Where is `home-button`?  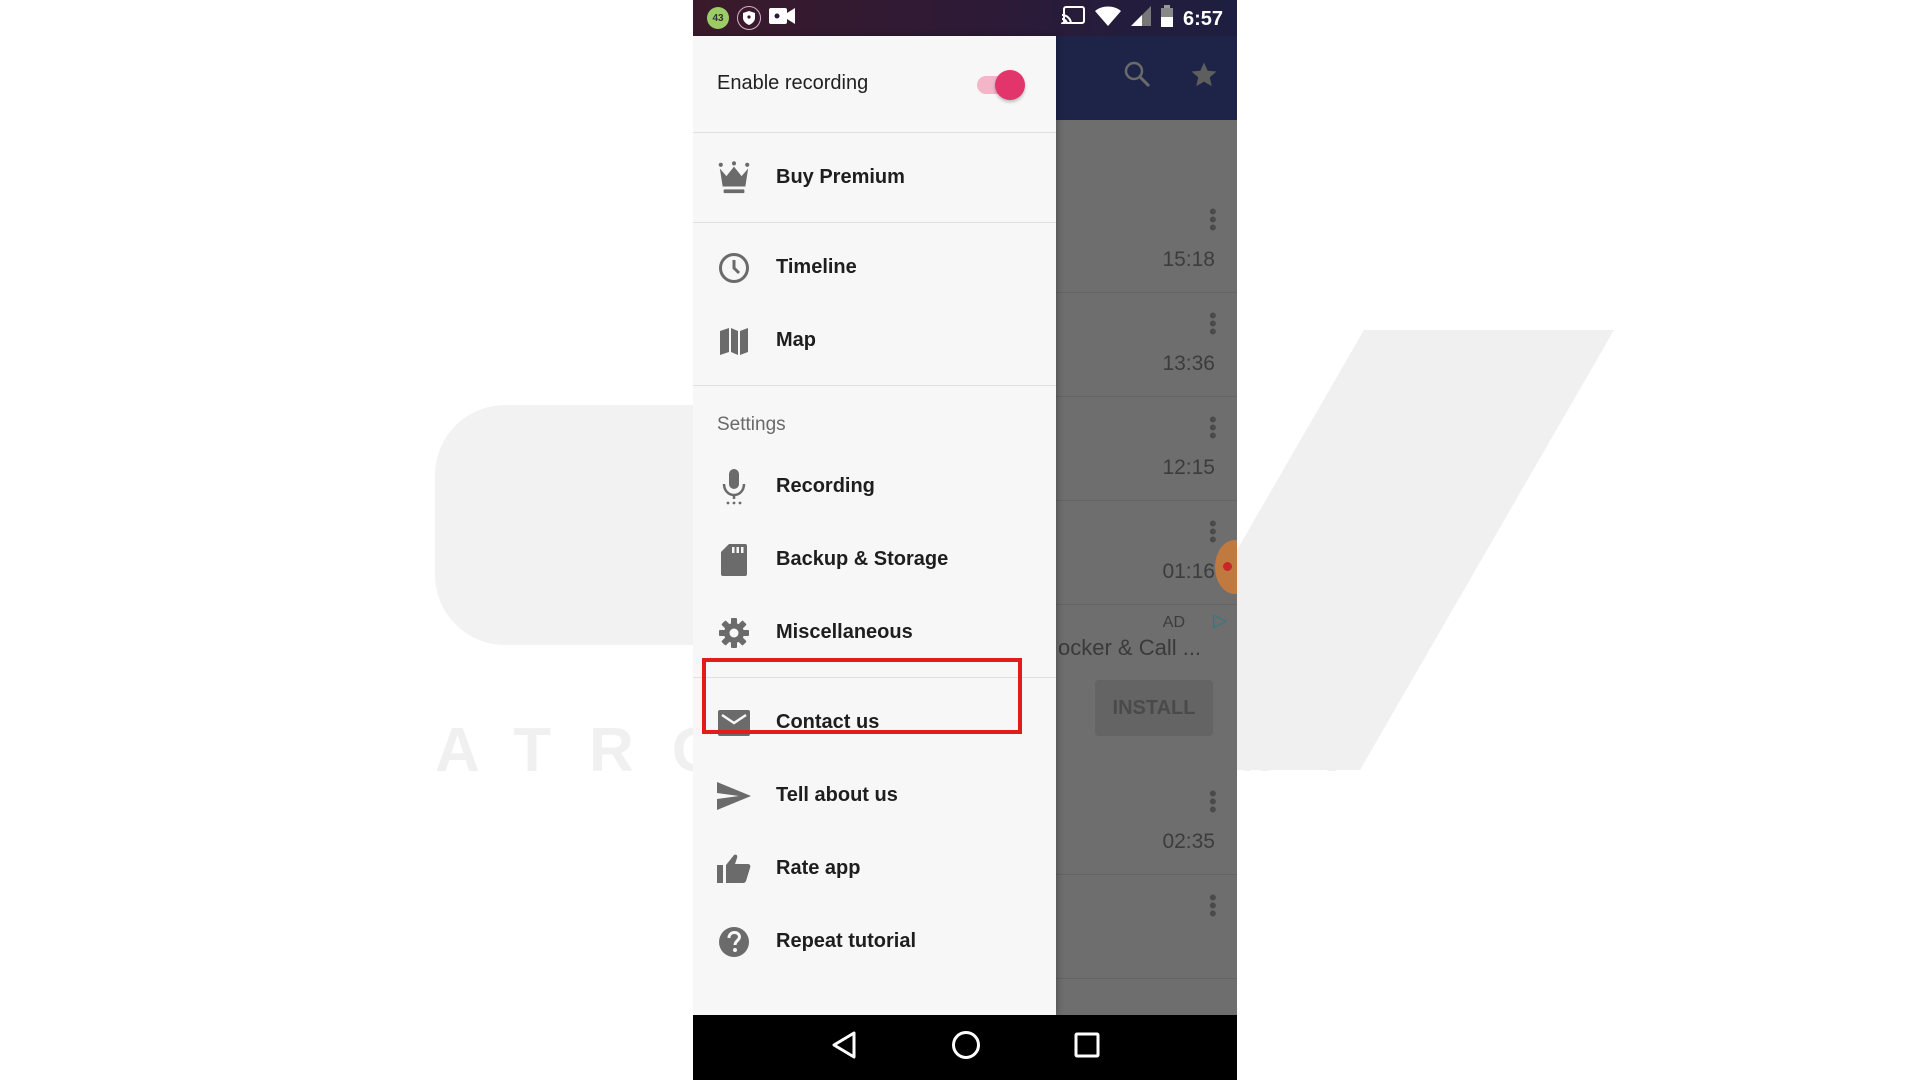 home-button is located at coordinates (966, 1047).